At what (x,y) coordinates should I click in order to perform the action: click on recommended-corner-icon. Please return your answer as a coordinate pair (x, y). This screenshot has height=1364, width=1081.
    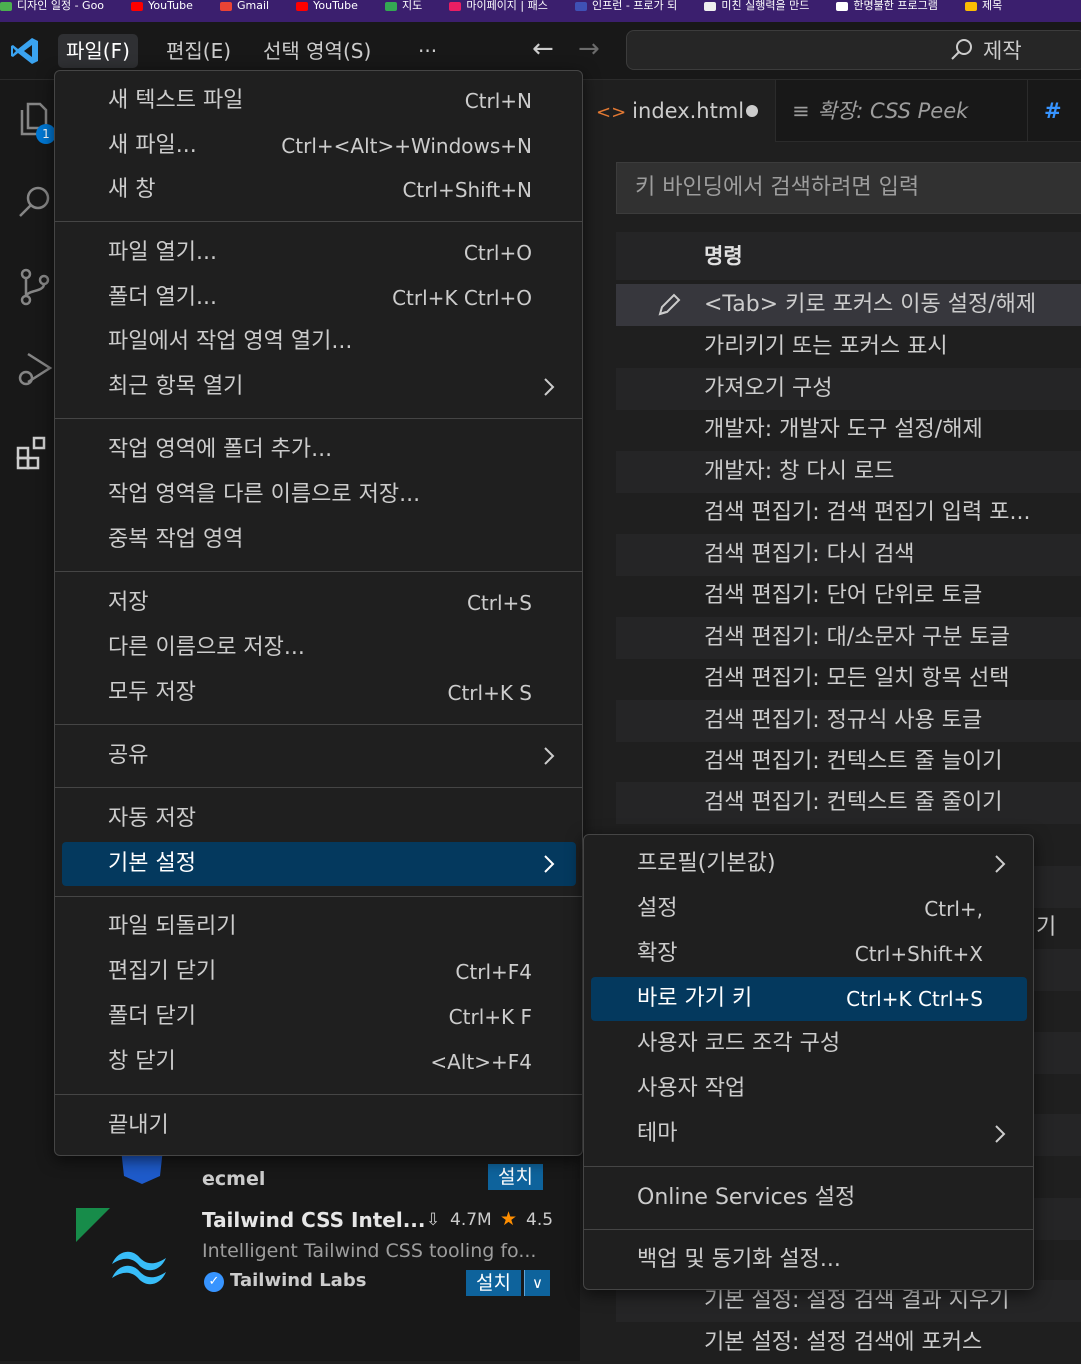
    Looking at the image, I should click on (93, 1225).